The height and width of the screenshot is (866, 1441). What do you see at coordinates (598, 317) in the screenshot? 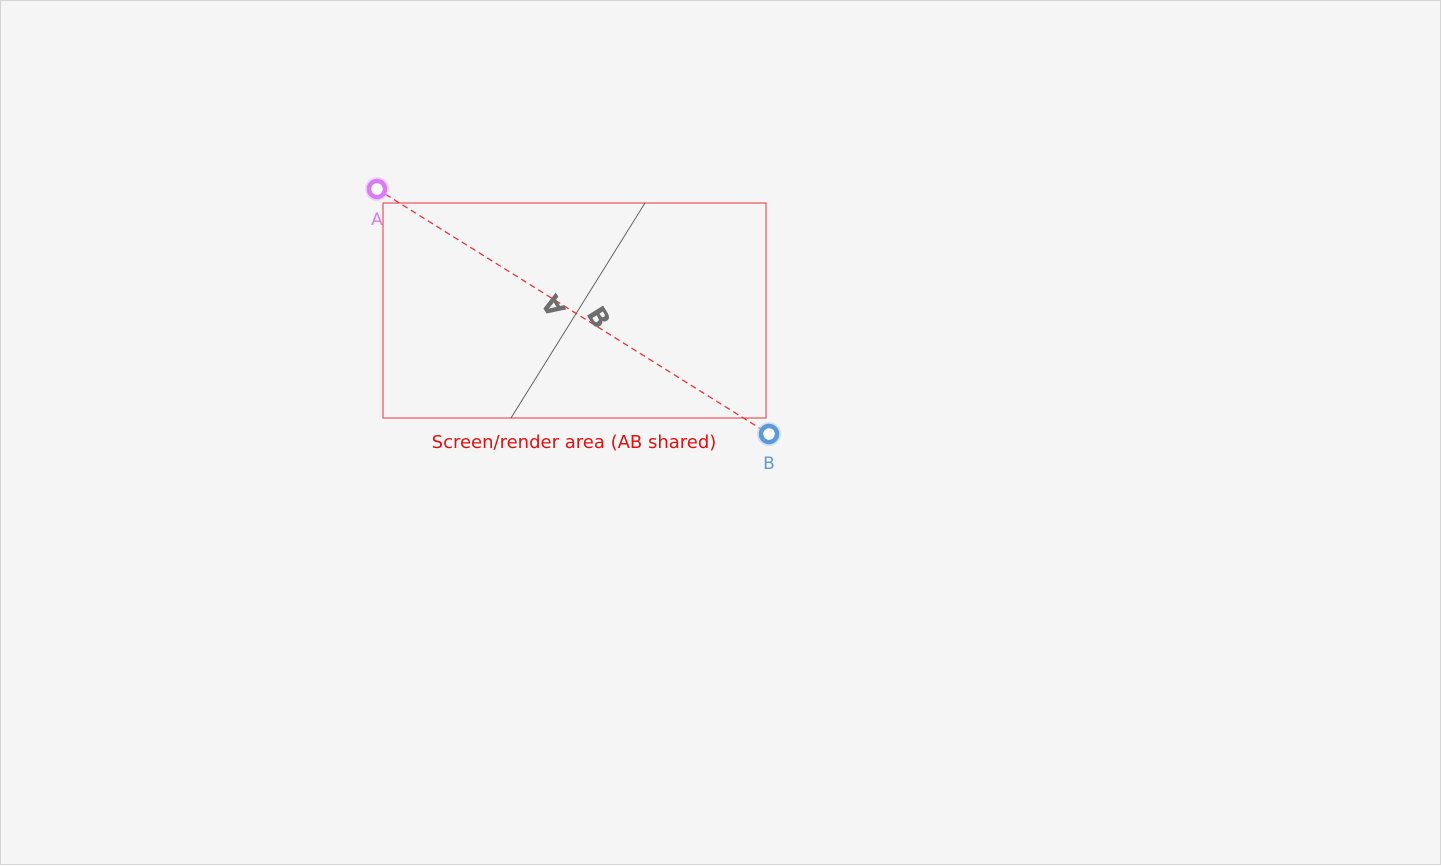
I see `split-side-b-label: B` at bounding box center [598, 317].